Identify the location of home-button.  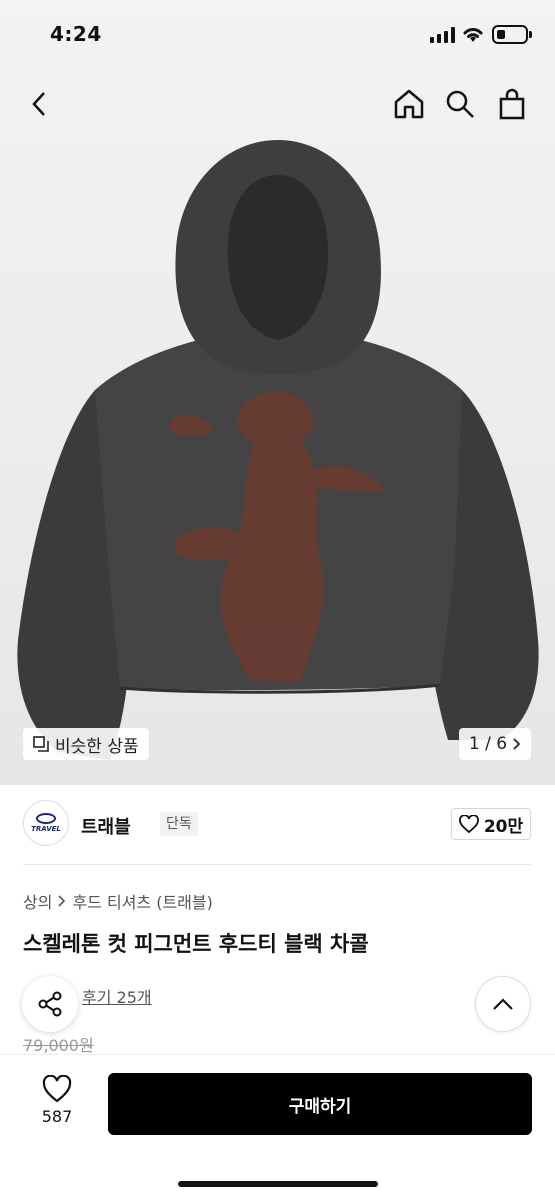
(409, 104).